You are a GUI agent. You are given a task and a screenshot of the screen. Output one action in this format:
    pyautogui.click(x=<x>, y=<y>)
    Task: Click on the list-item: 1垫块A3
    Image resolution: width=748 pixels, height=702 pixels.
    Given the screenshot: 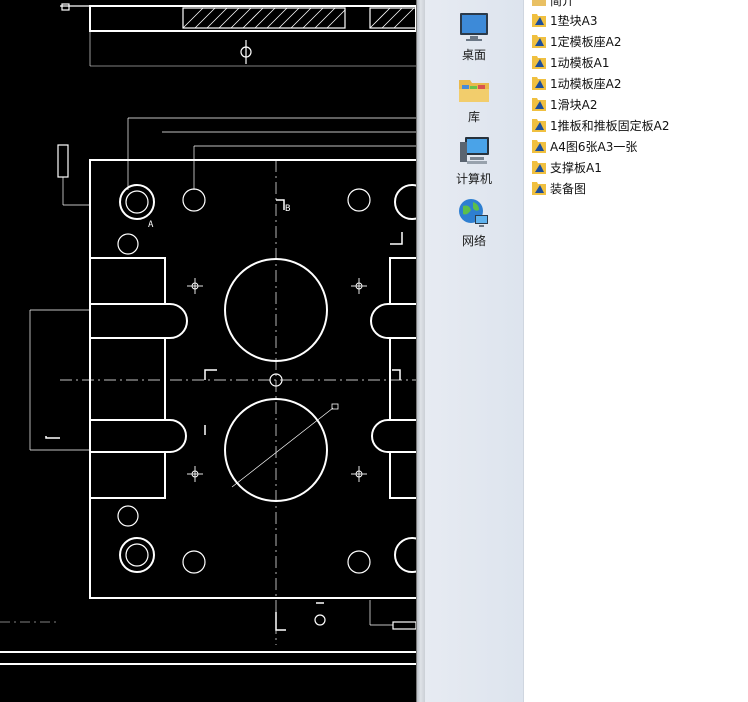 What is the action you would take?
    pyautogui.click(x=564, y=20)
    